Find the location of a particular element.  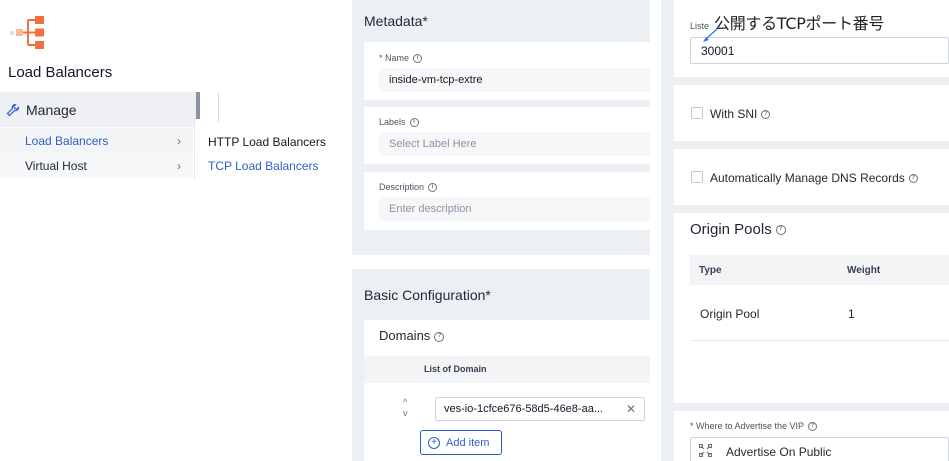

column-header-list-of-domain: List of Domain is located at coordinates (455, 369).